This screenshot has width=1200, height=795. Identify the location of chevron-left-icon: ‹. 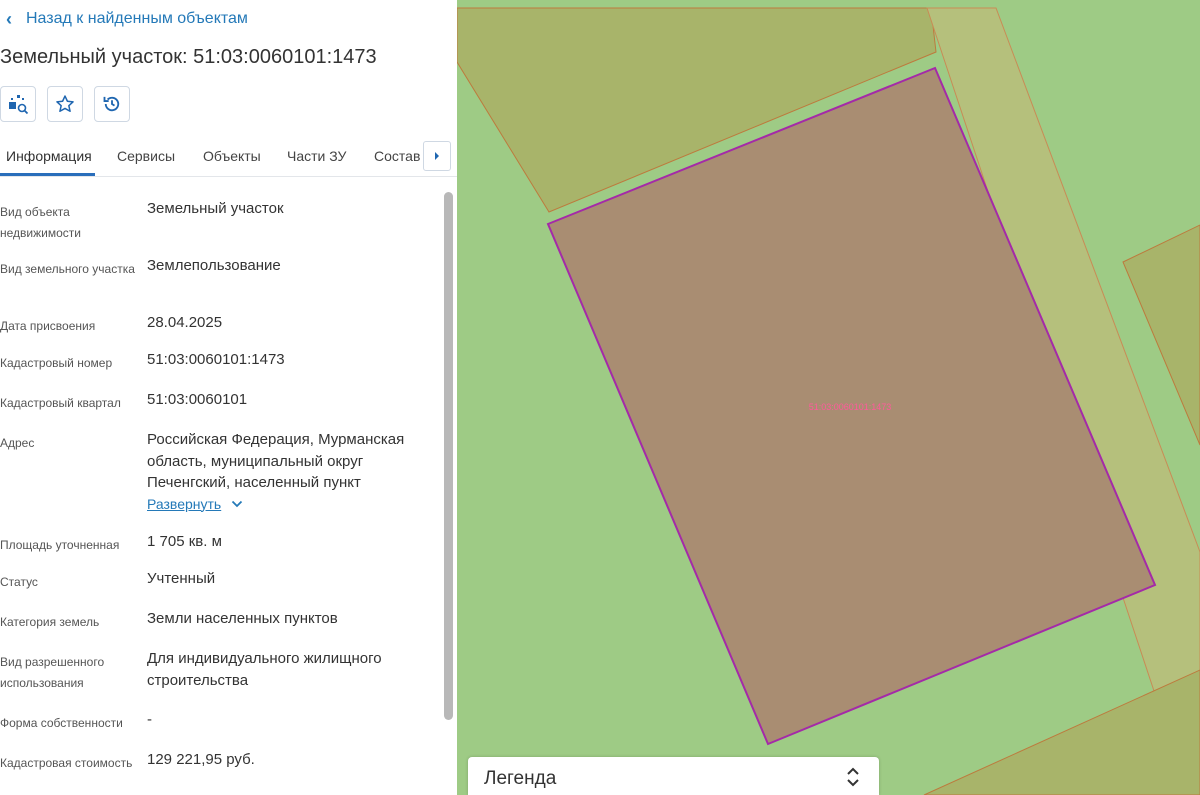
(9, 18).